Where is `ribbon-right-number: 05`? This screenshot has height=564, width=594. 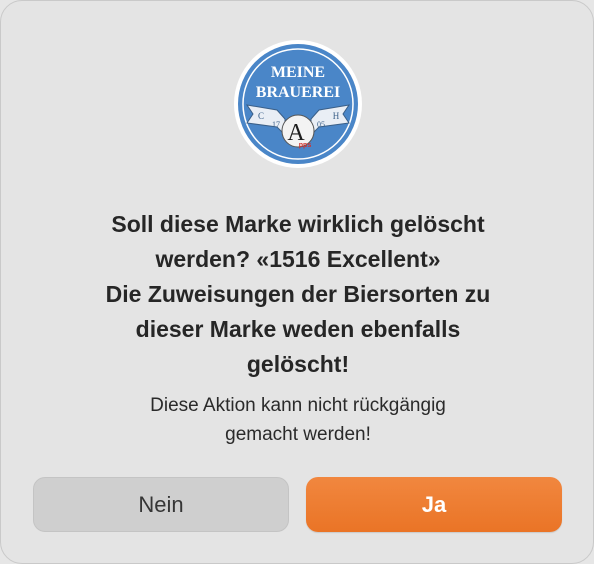 ribbon-right-number: 05 is located at coordinates (321, 124).